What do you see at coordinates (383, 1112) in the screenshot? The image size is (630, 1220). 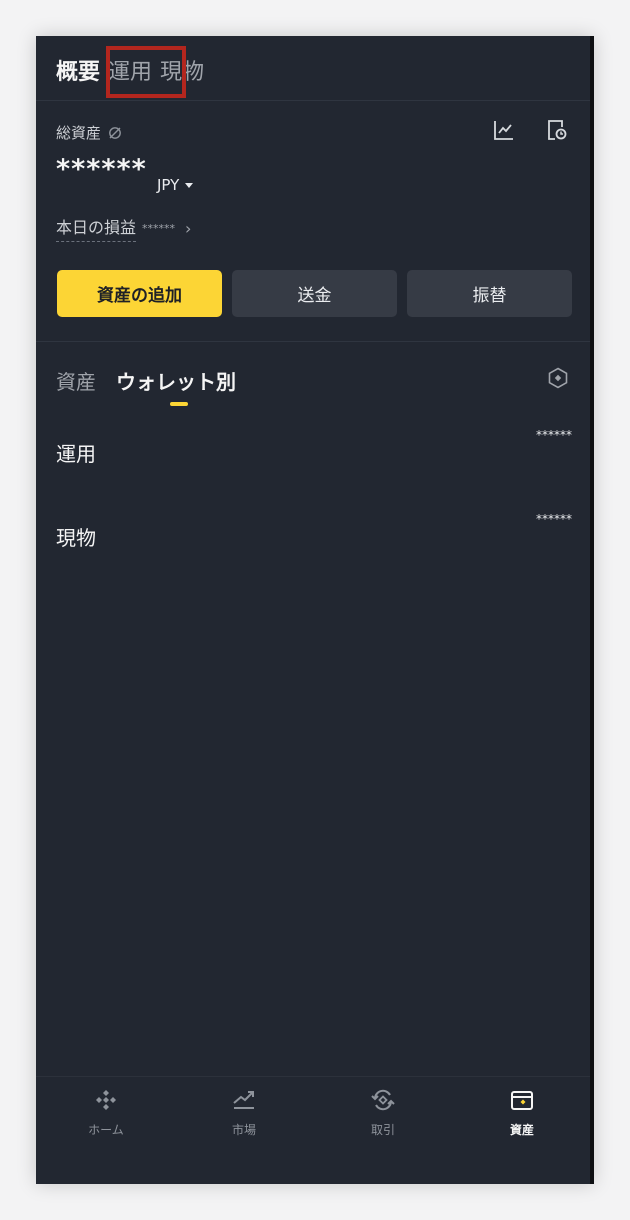 I see `nav-trade: 取引` at bounding box center [383, 1112].